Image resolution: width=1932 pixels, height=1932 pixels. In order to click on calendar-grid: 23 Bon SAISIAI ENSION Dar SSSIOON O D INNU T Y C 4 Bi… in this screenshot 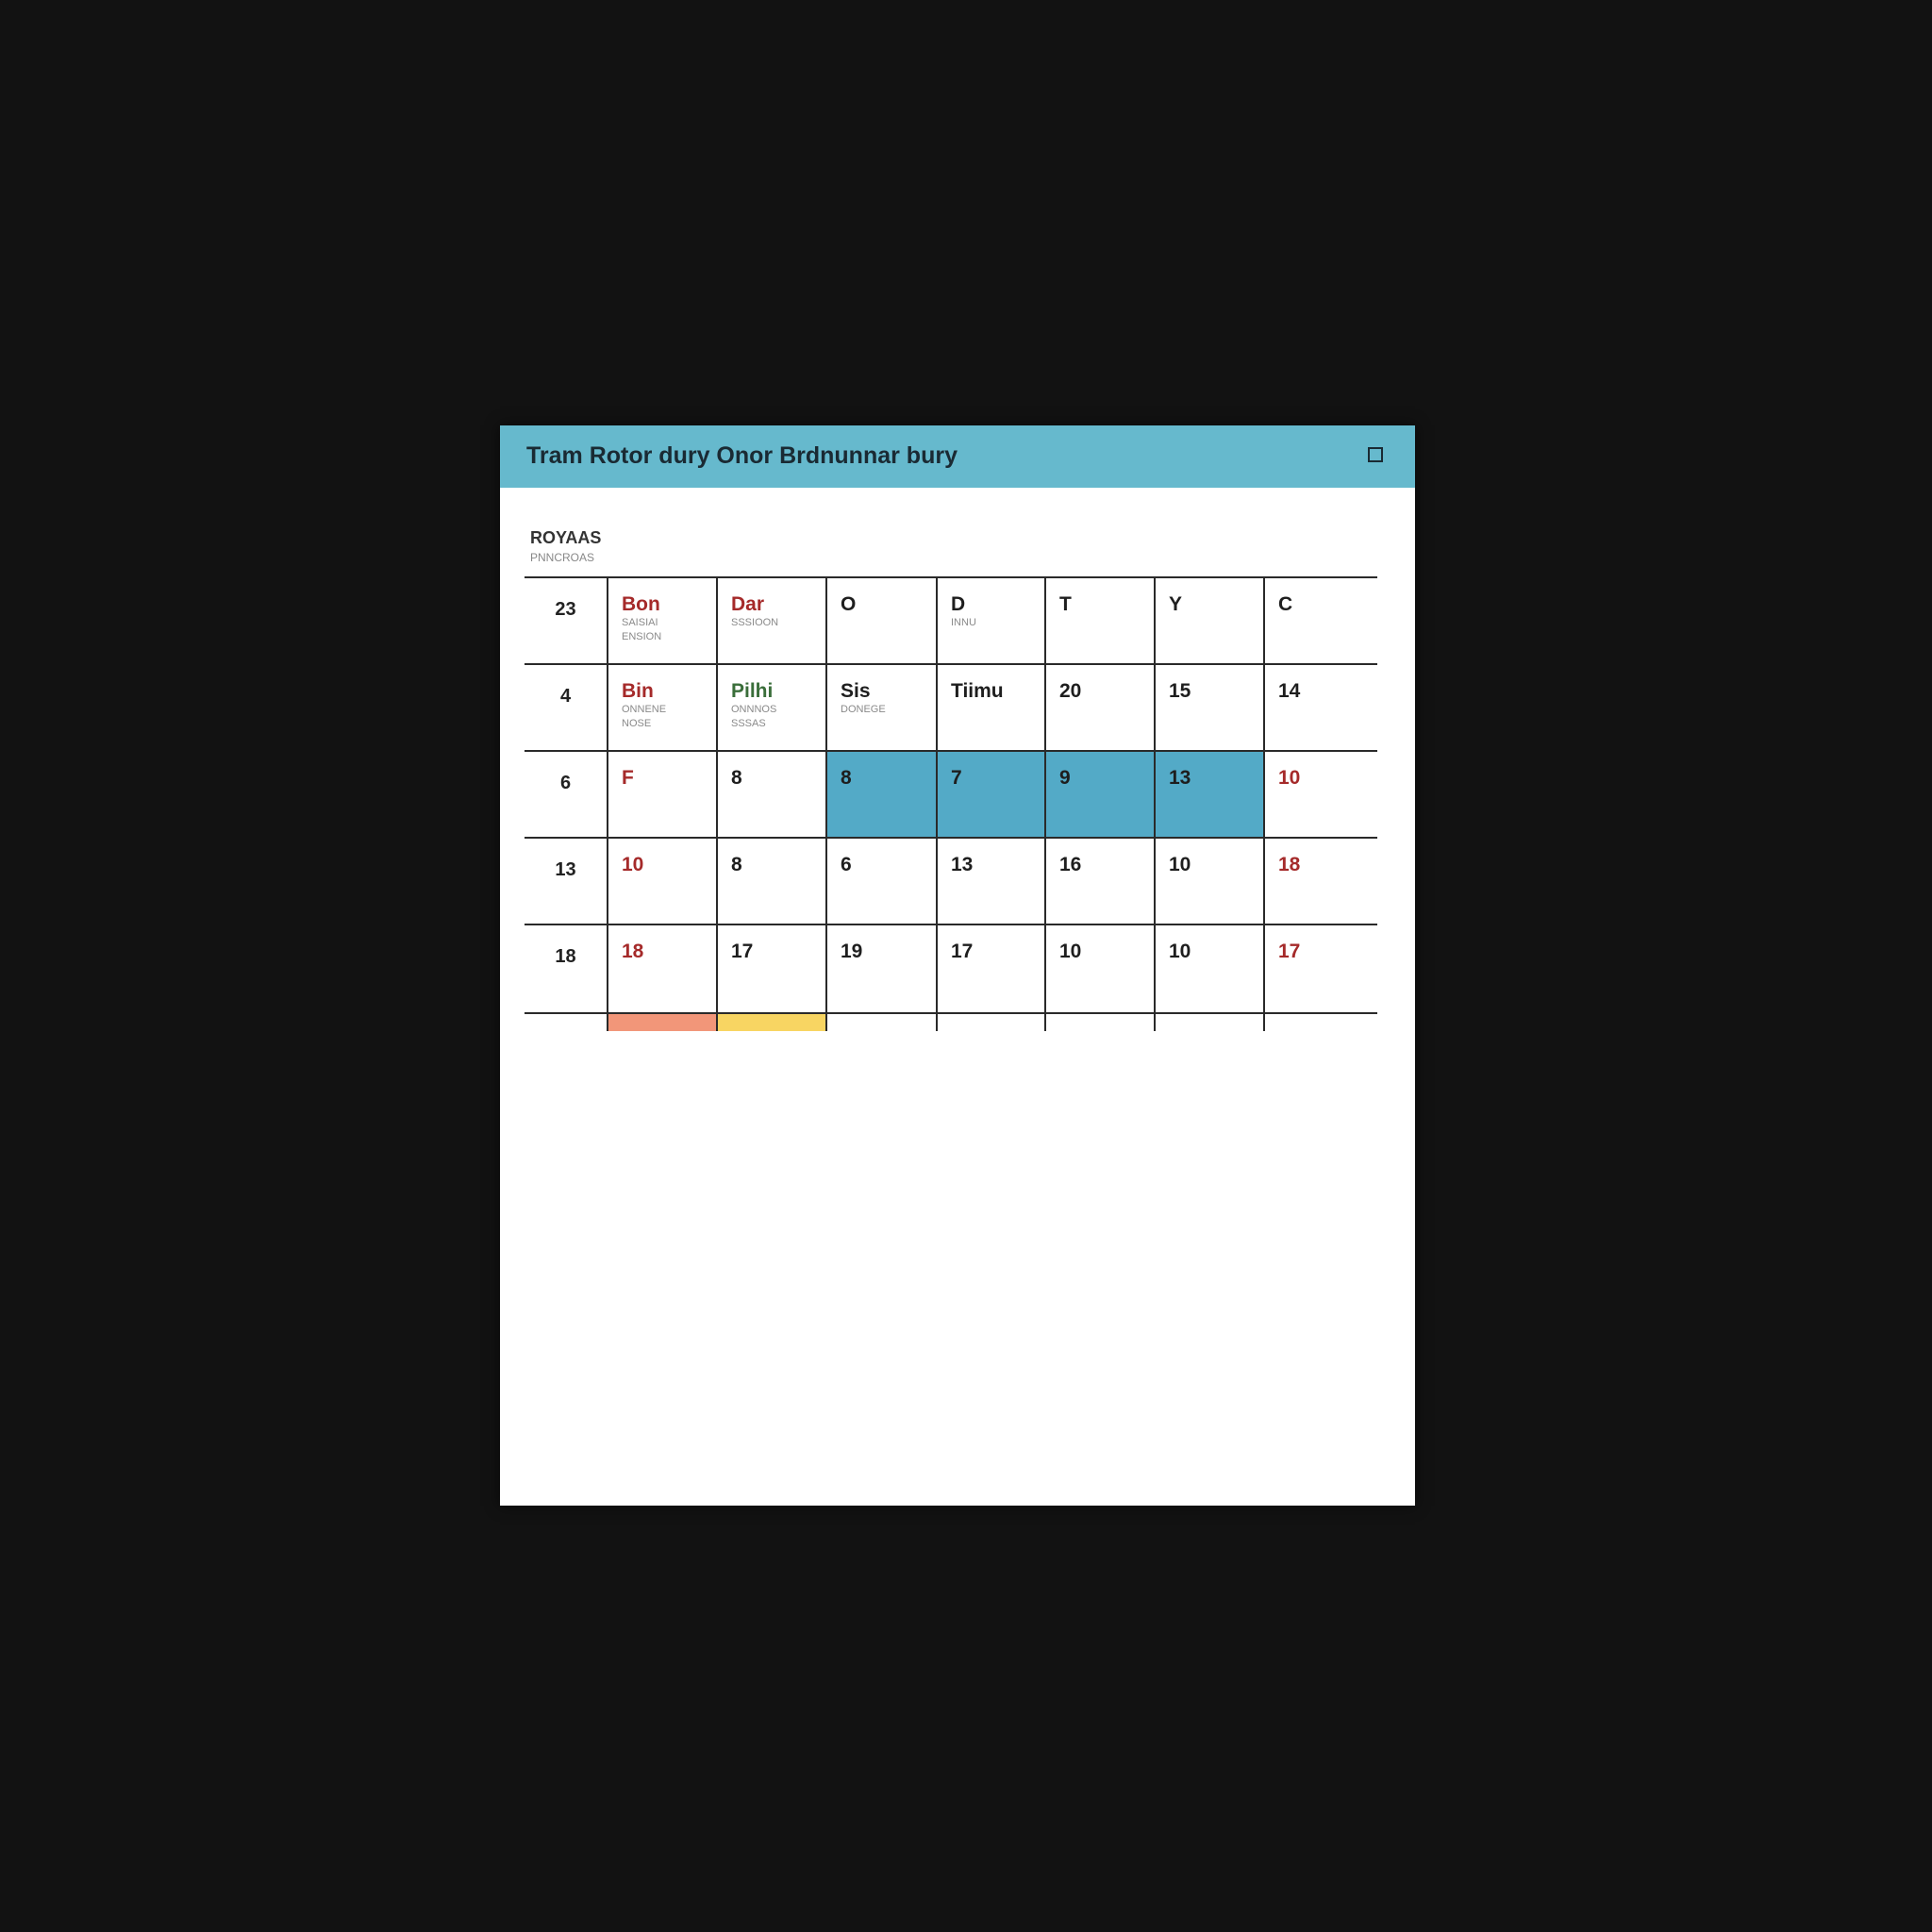, I will do `click(951, 804)`.